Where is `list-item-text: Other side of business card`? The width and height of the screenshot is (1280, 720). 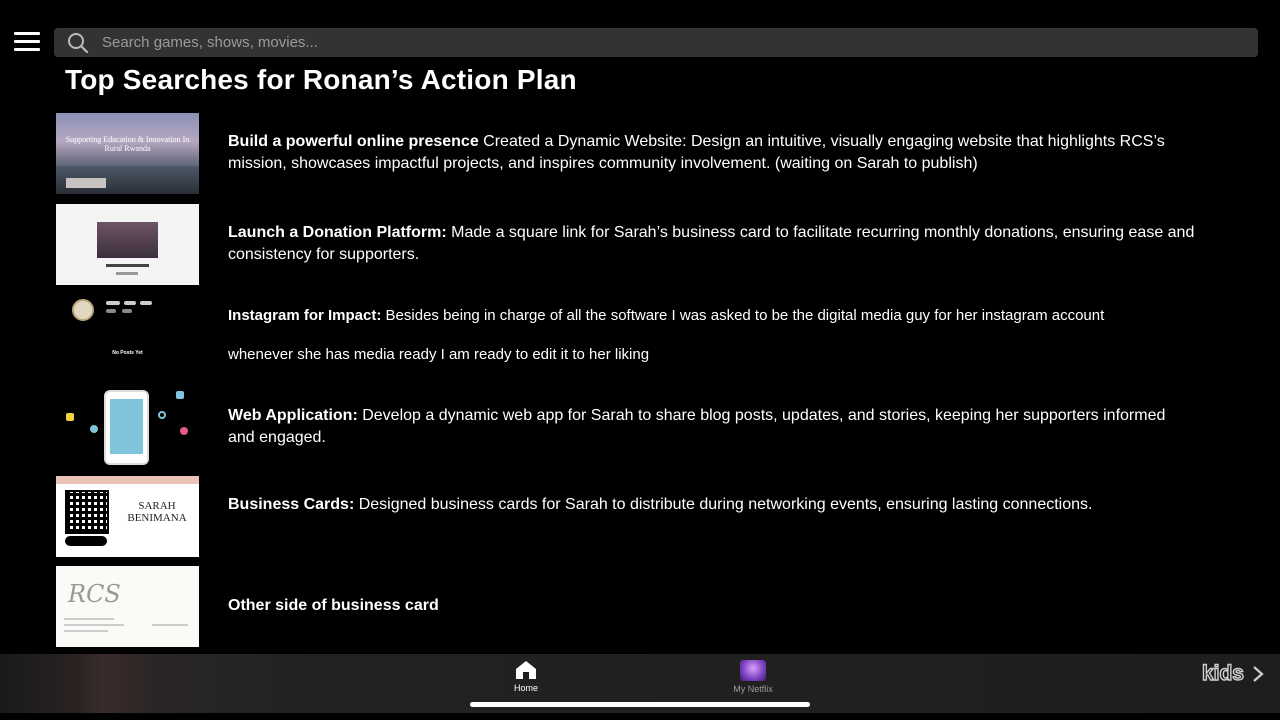
list-item-text: Other side of business card is located at coordinates (712, 606).